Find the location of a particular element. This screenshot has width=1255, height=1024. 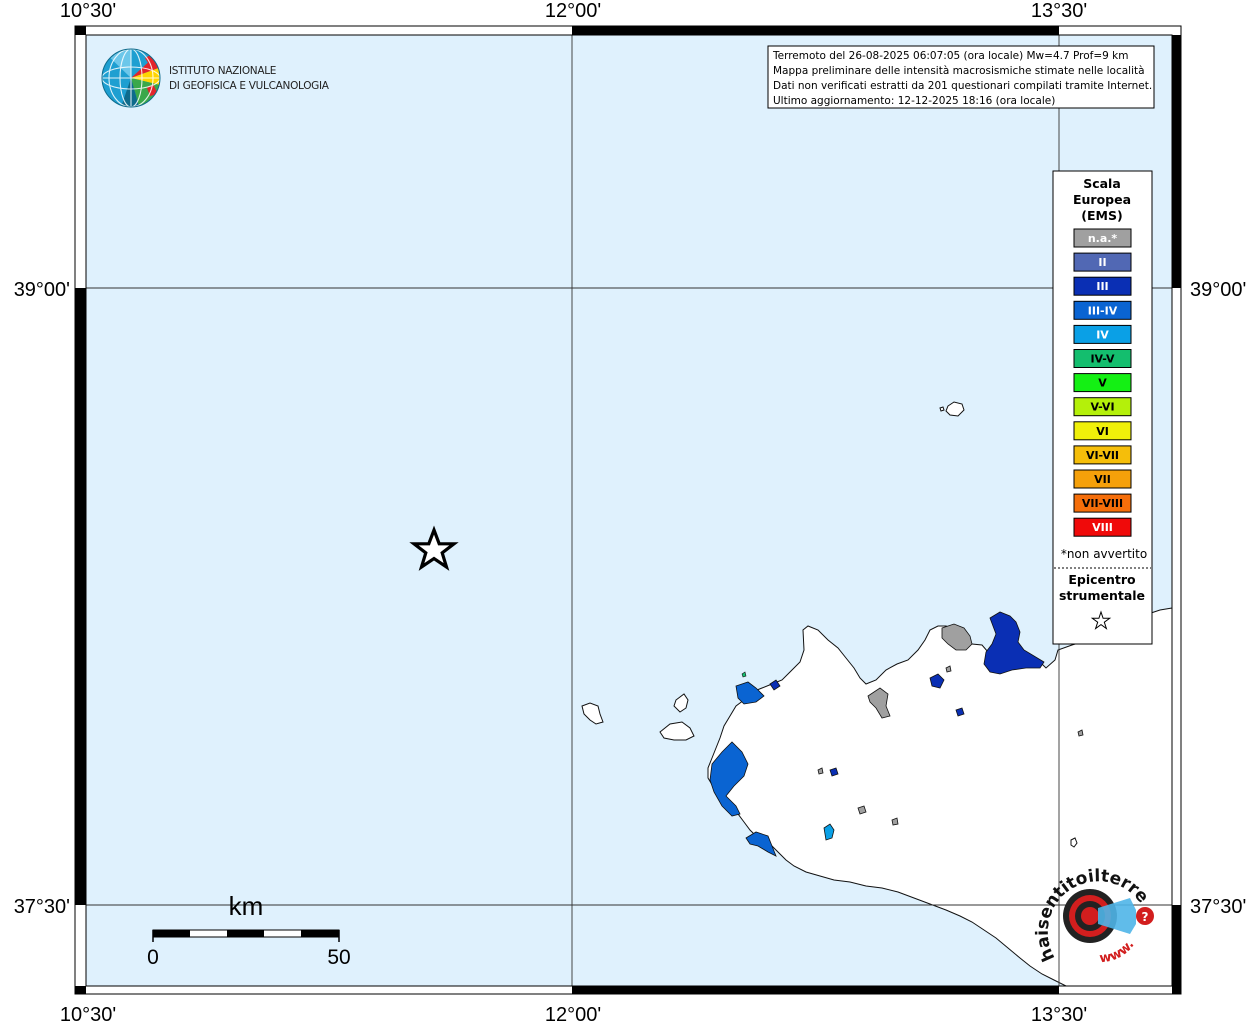

lat-label-left-1: 39°00' is located at coordinates (42, 290).